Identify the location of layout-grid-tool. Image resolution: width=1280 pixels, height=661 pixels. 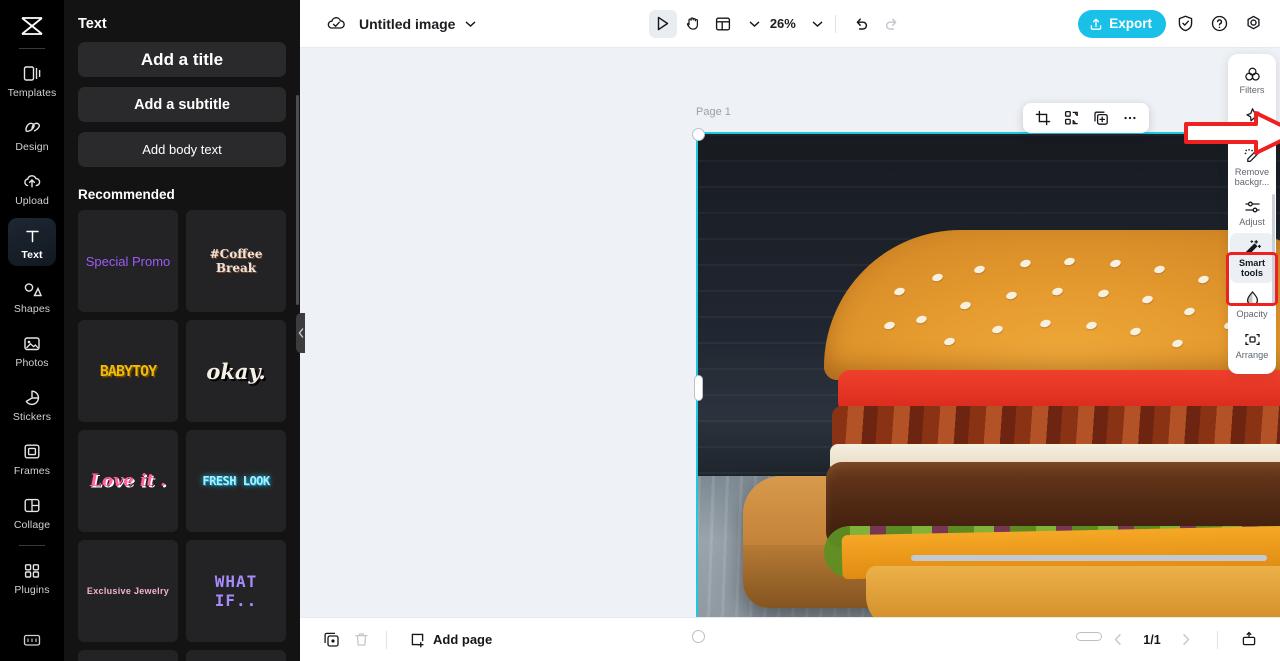
(723, 24).